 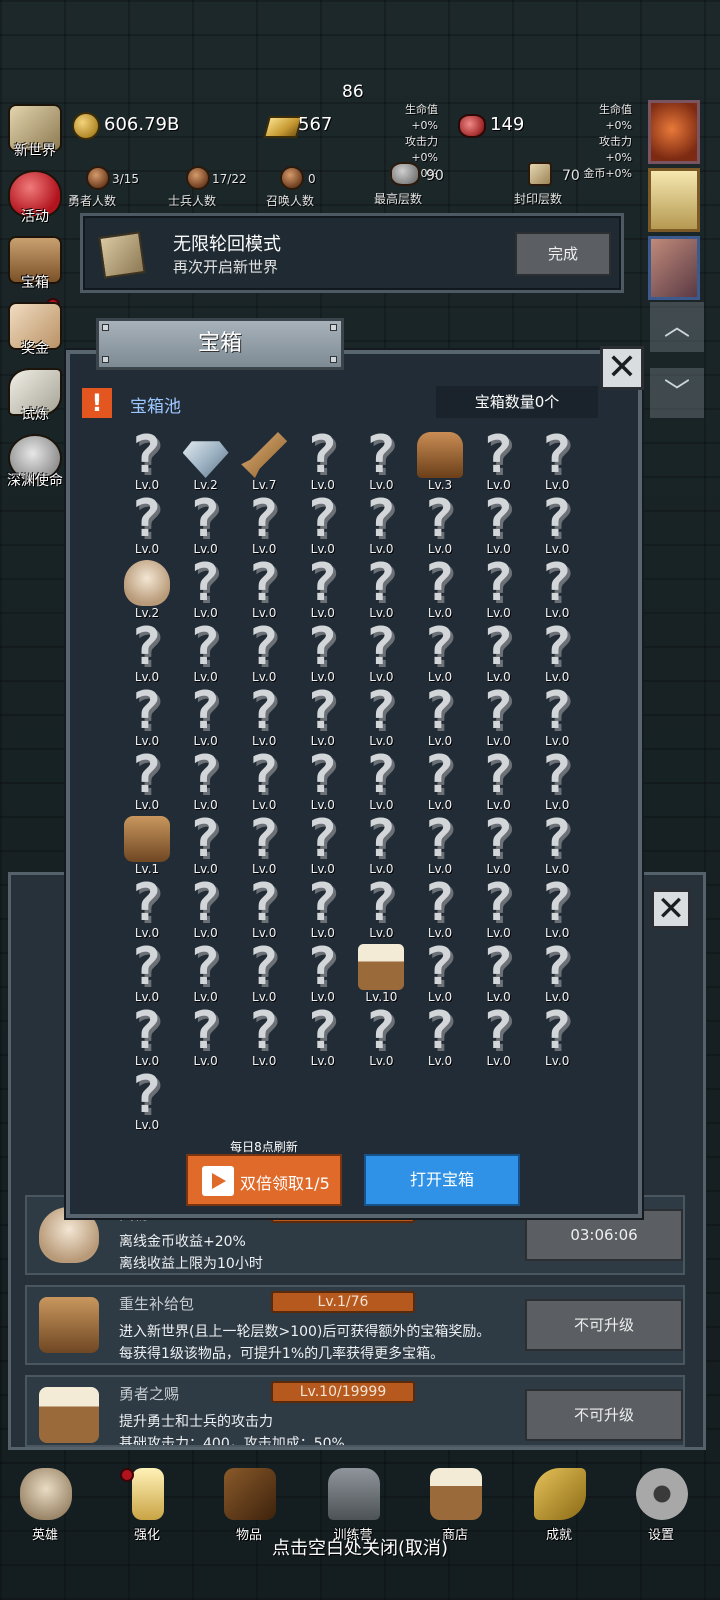 What do you see at coordinates (45, 1504) in the screenshot?
I see `nav-hero: 英雄` at bounding box center [45, 1504].